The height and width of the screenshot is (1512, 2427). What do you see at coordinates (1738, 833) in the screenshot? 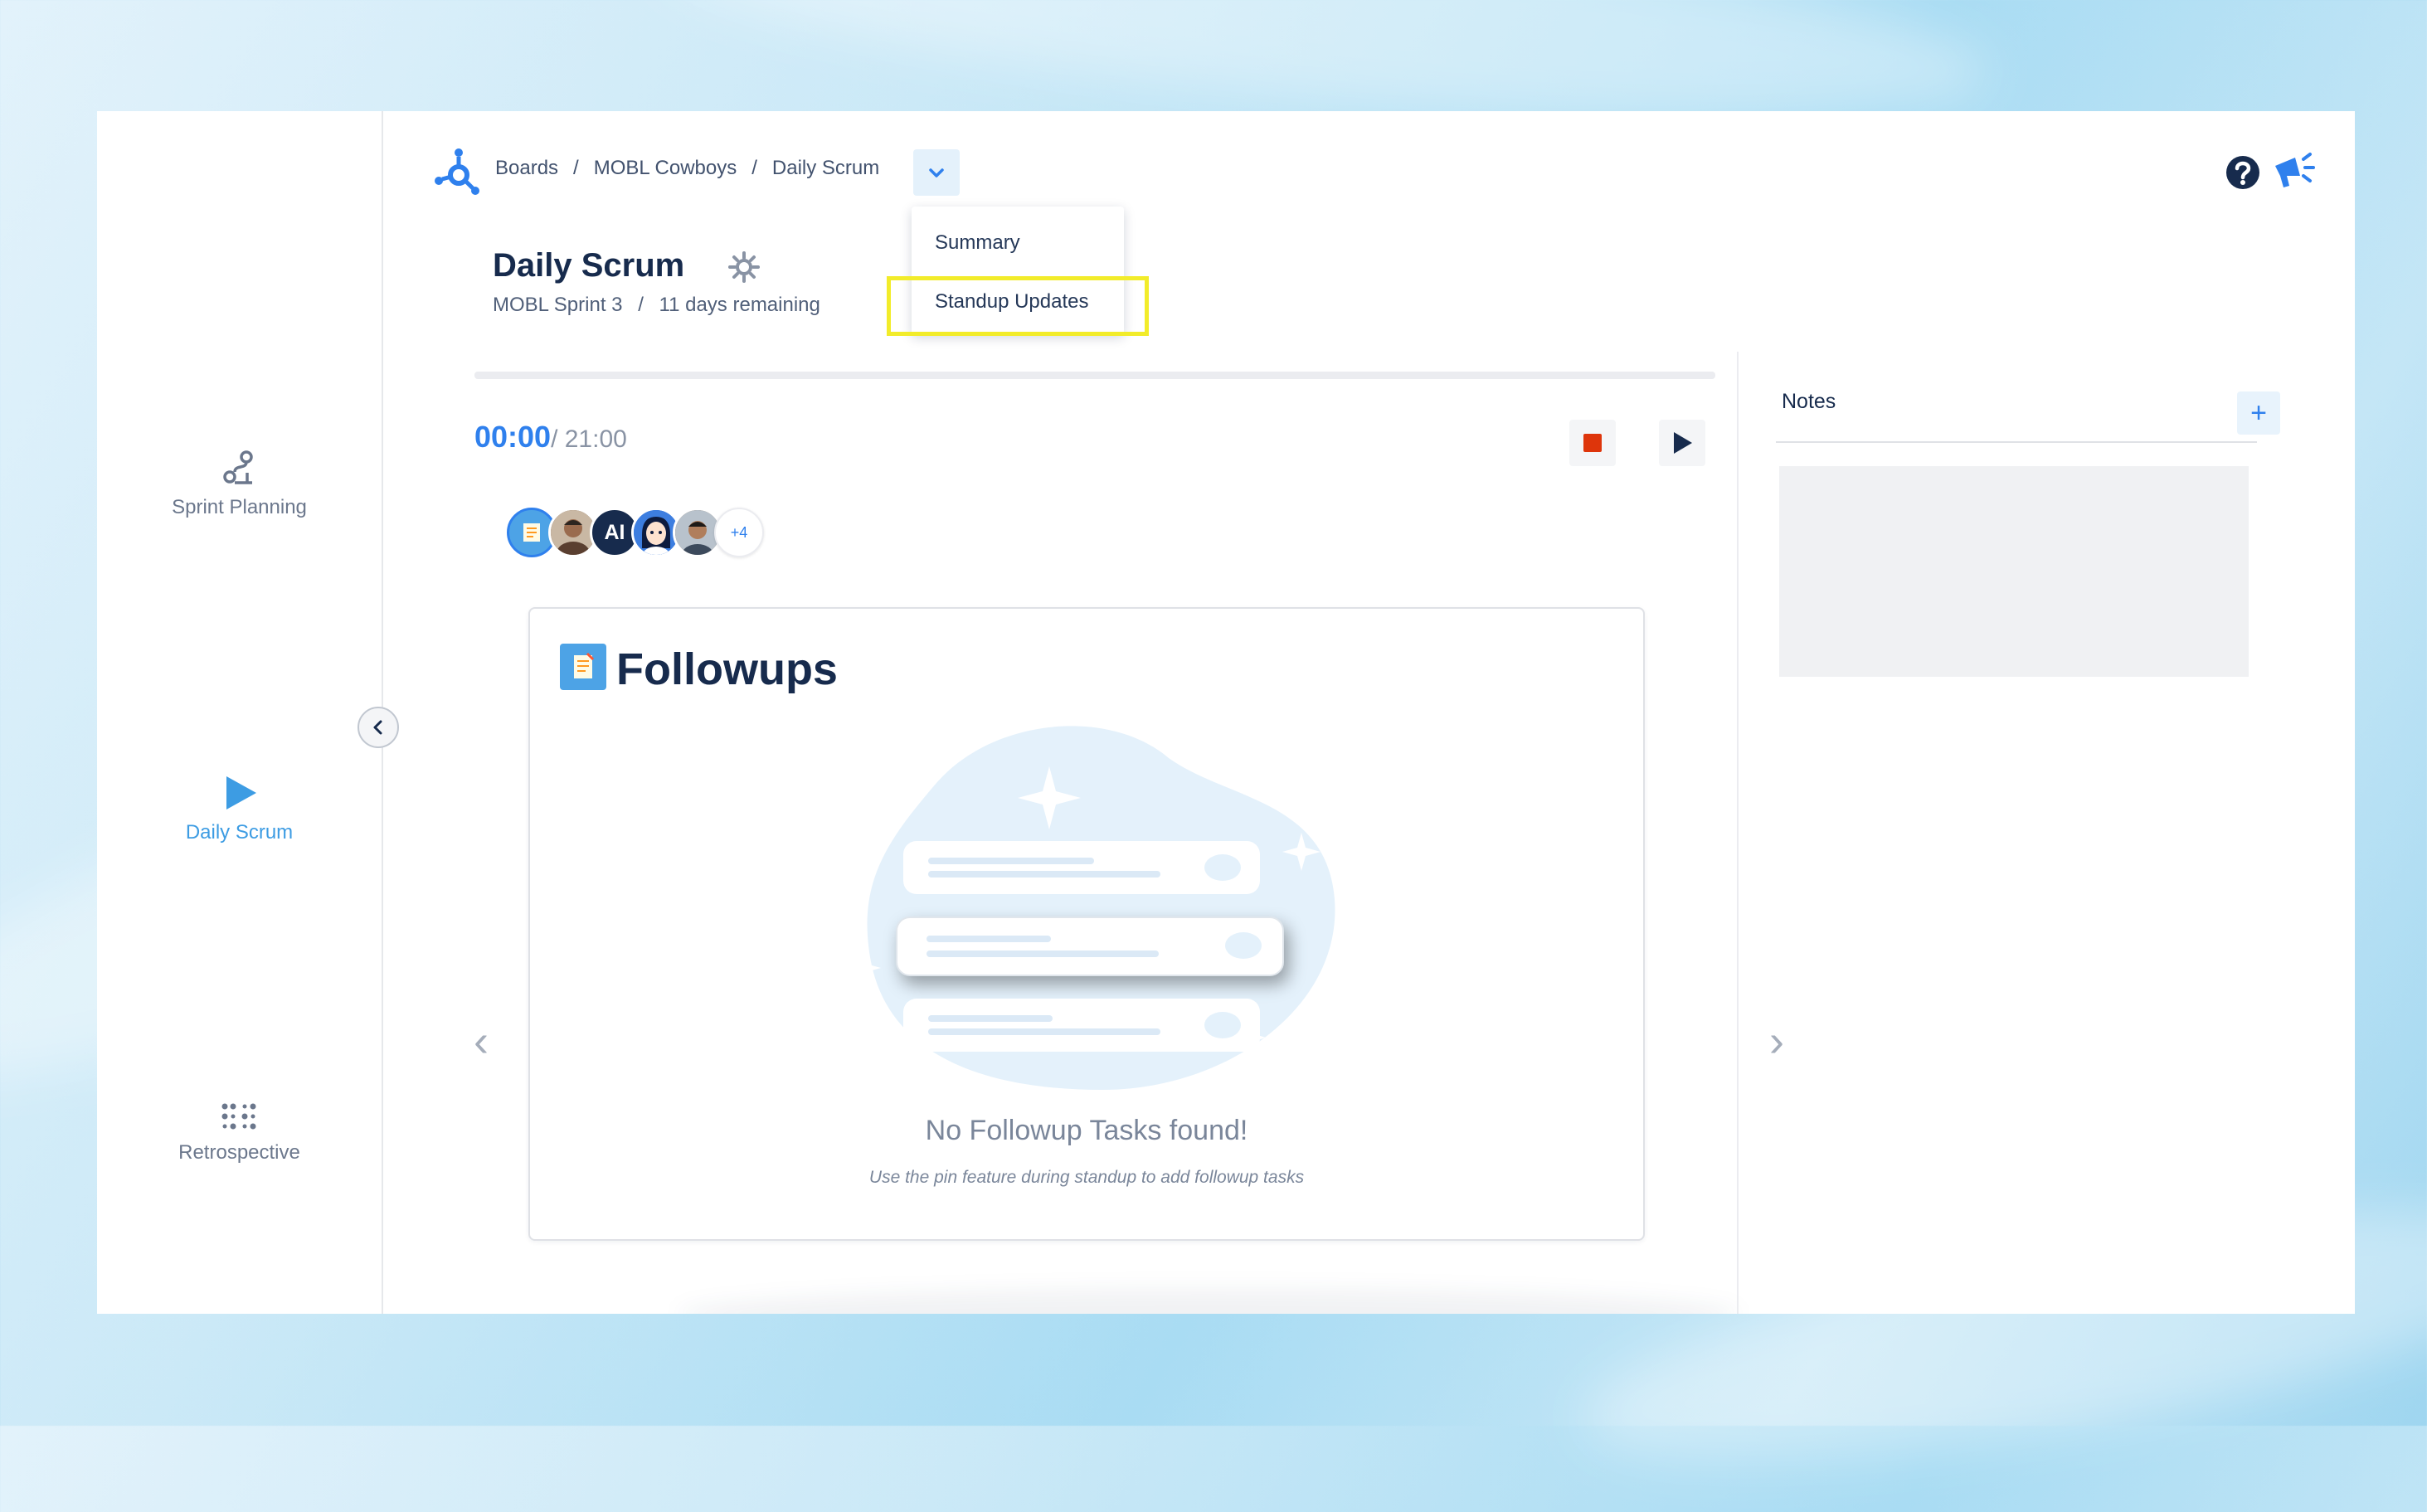
I see `notes-divider` at bounding box center [1738, 833].